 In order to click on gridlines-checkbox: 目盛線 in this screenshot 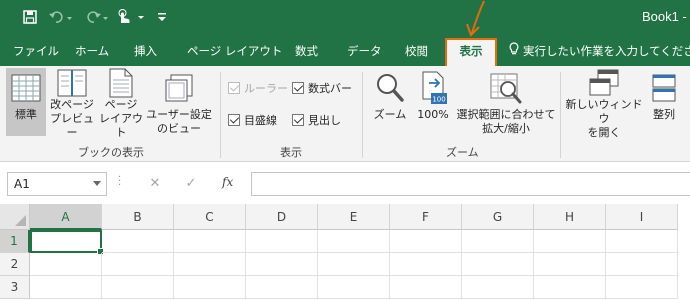, I will do `click(252, 120)`.